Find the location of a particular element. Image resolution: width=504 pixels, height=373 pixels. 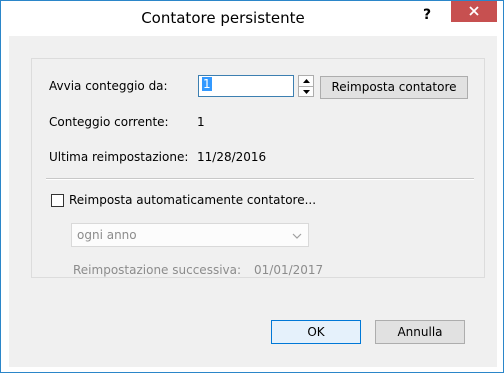

window-title: Contatore persistente is located at coordinates (223, 18).